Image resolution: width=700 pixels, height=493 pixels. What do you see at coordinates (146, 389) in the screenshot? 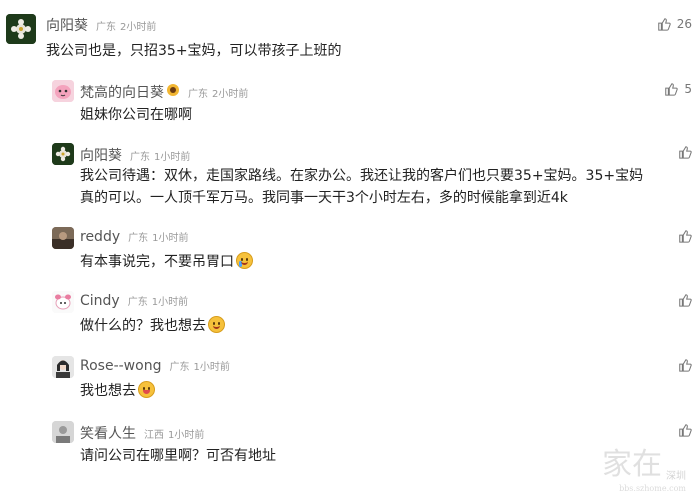
I see `tongue-emoji-icon` at bounding box center [146, 389].